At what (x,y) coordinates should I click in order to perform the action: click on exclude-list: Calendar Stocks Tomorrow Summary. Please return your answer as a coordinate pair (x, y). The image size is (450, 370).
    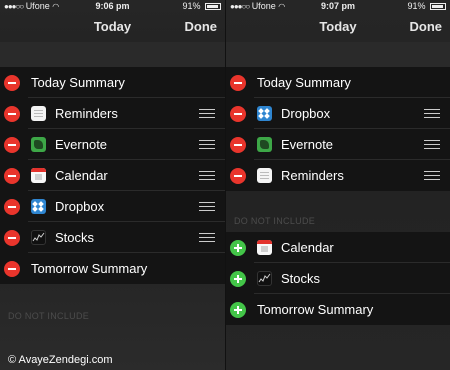
    Looking at the image, I should click on (338, 278).